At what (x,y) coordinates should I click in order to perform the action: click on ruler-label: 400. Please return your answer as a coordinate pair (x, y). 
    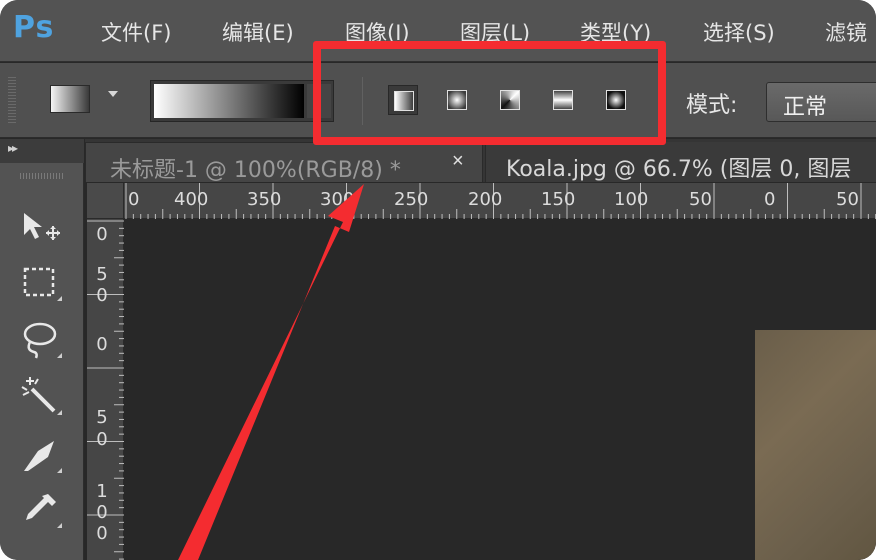
    Looking at the image, I should click on (191, 199).